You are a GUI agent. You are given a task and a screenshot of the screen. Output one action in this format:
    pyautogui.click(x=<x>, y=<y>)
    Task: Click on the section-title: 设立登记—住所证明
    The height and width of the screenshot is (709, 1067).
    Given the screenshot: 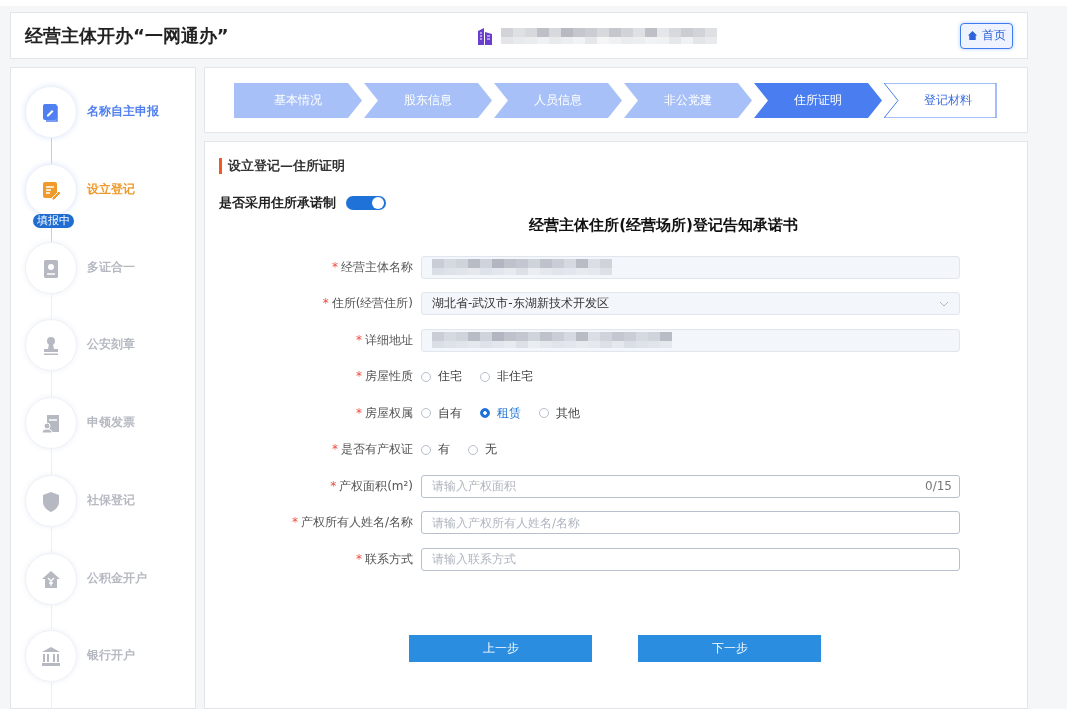 What is the action you would take?
    pyautogui.click(x=616, y=166)
    